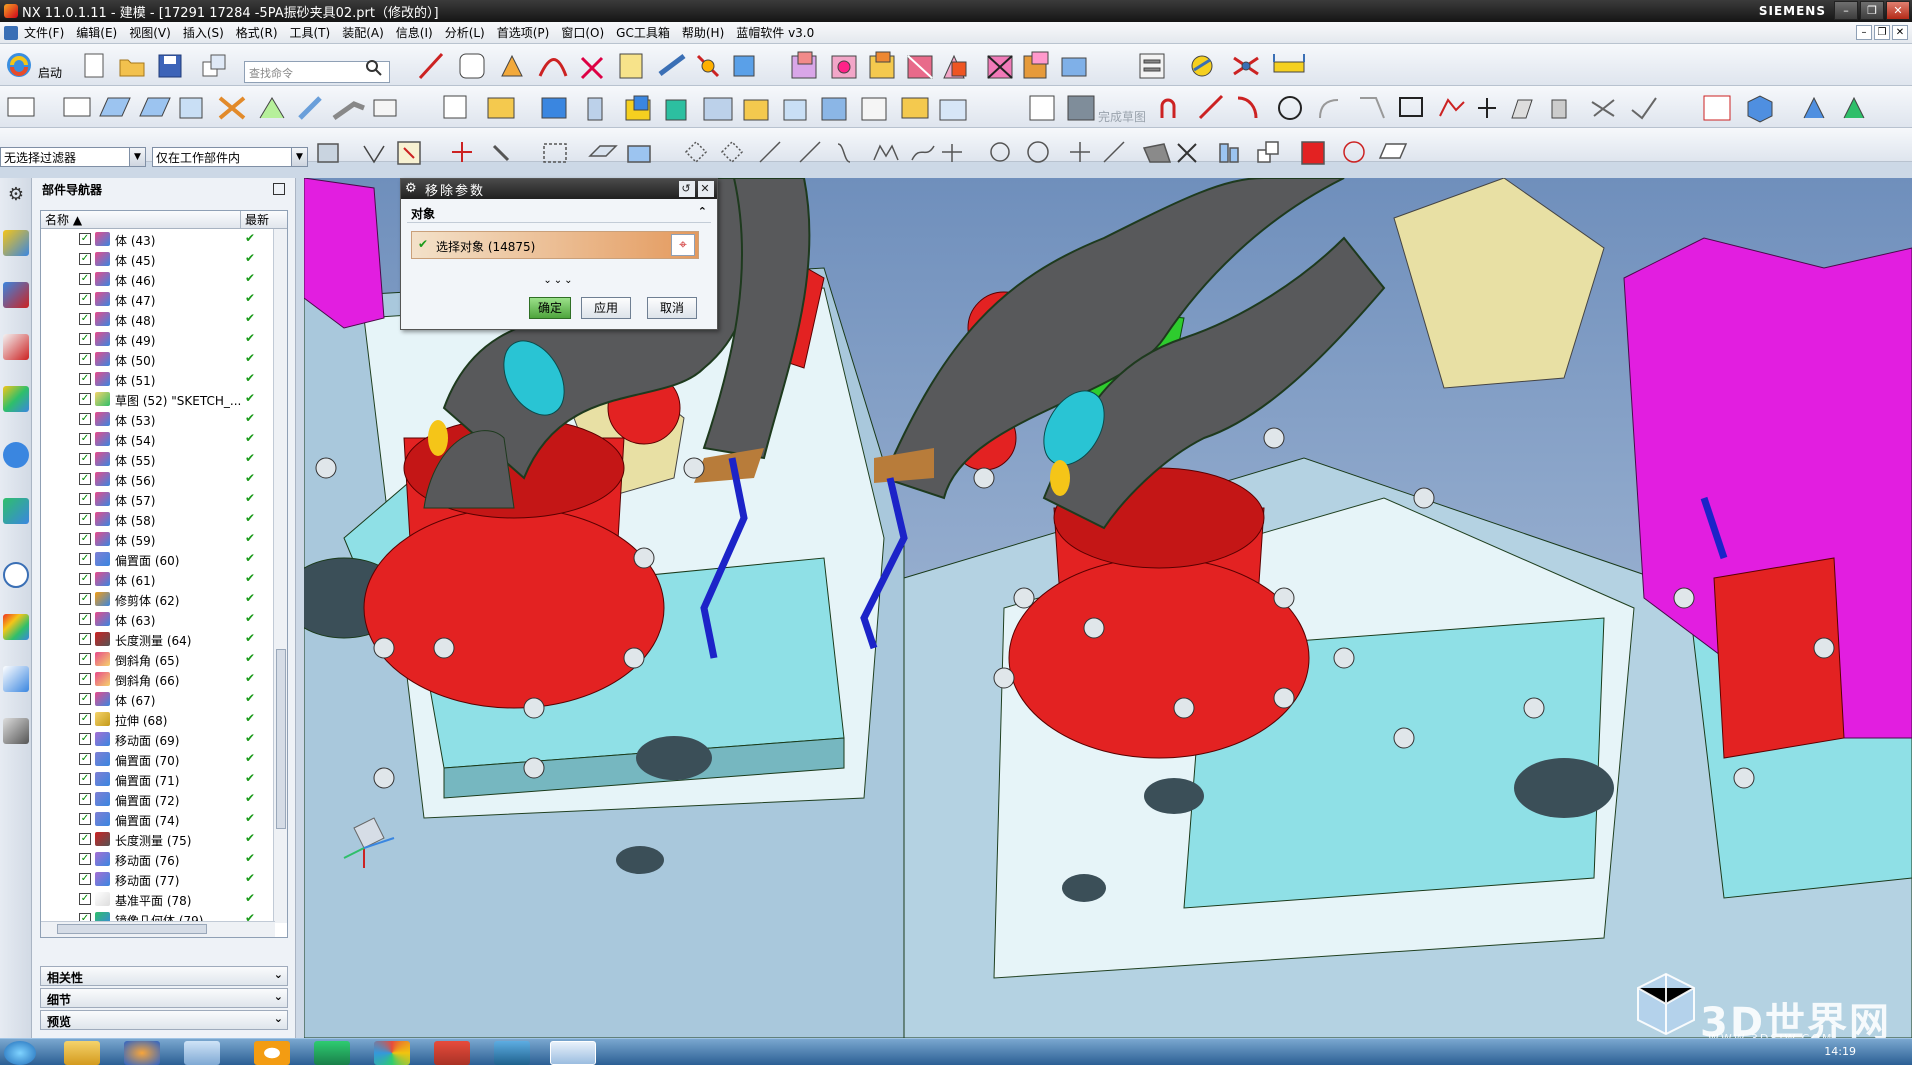 The width and height of the screenshot is (1912, 1065). I want to click on tree-row: ✓ 移动面 (76) ✔, so click(164, 859).